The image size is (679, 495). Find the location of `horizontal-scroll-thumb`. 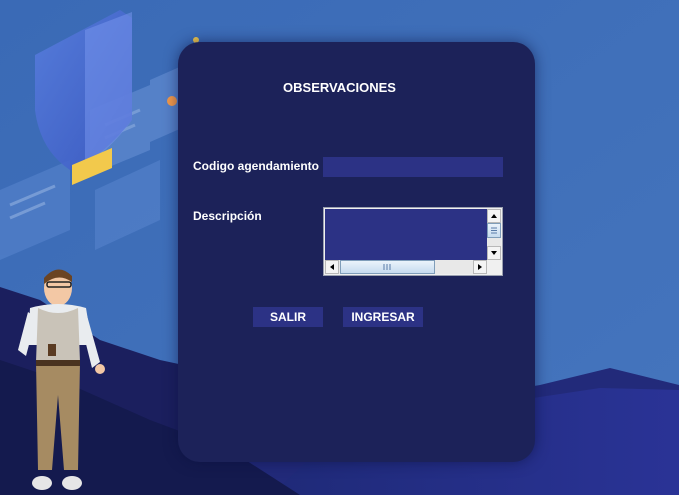

horizontal-scroll-thumb is located at coordinates (387, 267).